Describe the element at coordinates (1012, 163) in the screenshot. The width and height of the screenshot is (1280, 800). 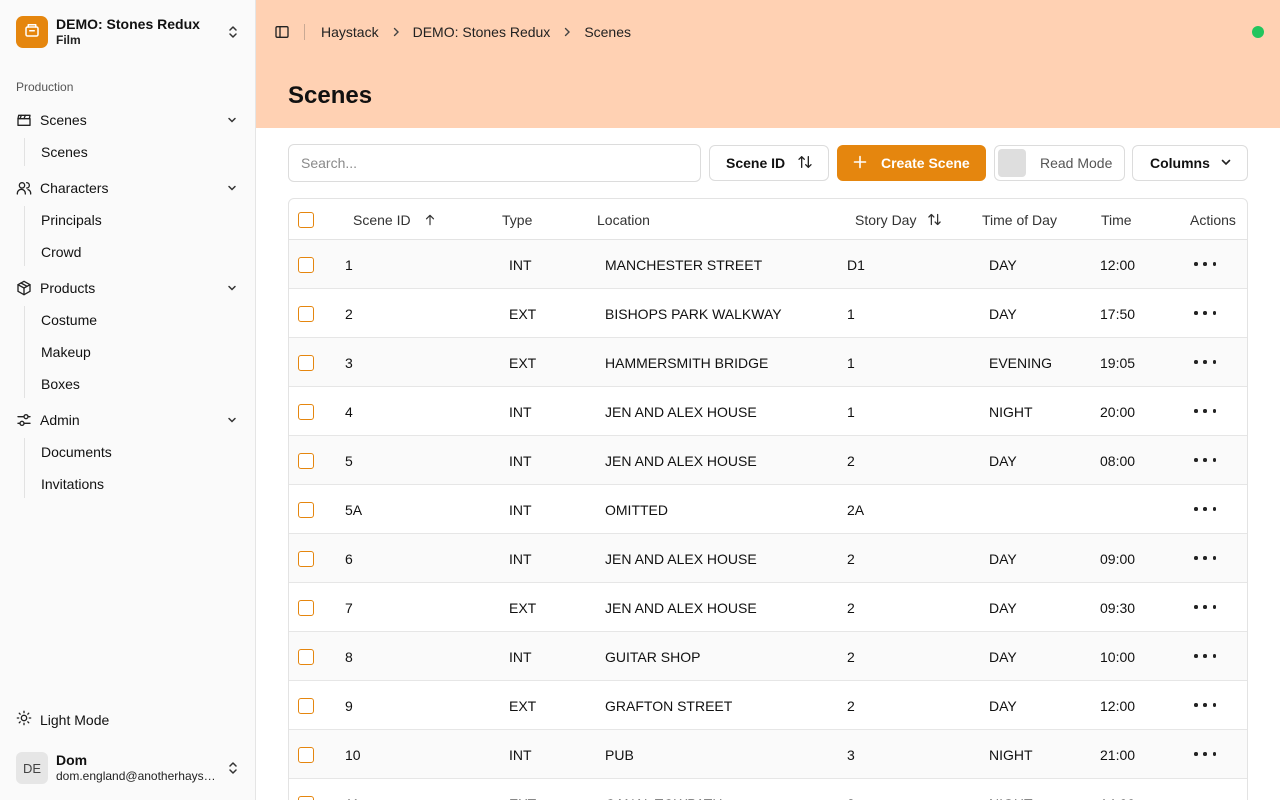
I see `read-mode-switch` at that location.